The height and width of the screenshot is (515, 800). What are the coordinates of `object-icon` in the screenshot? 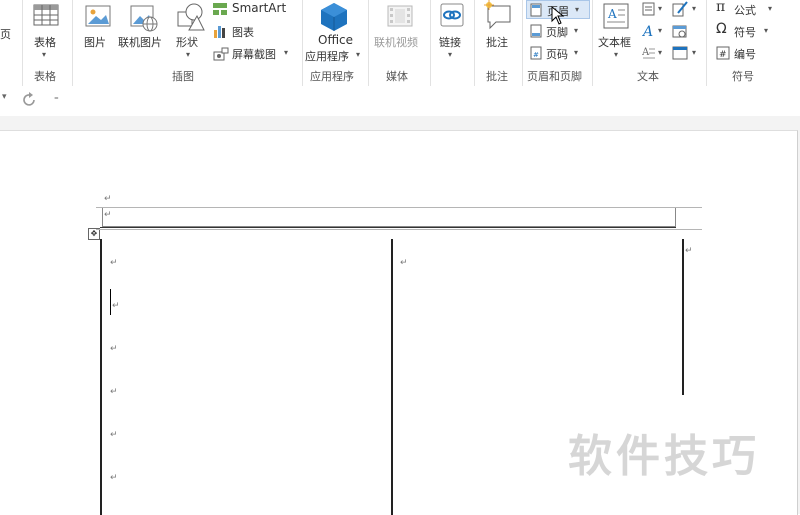 It's located at (680, 53).